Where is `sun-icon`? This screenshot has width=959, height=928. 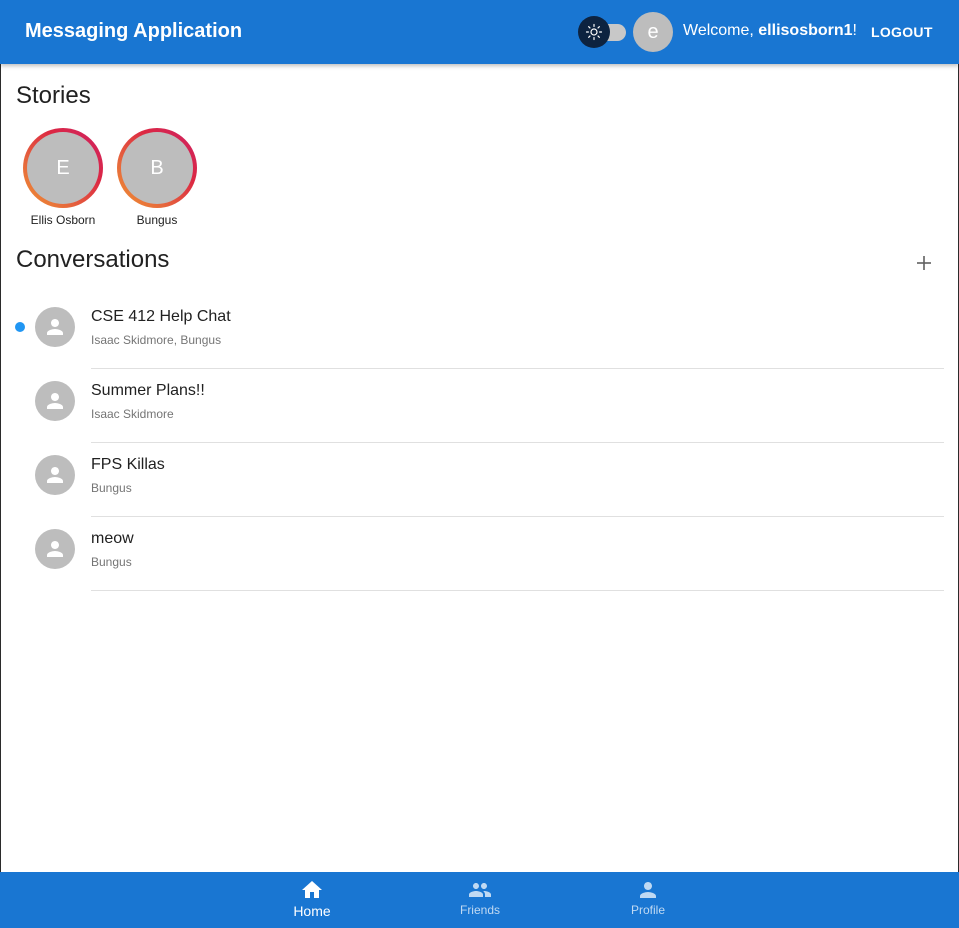 sun-icon is located at coordinates (594, 32).